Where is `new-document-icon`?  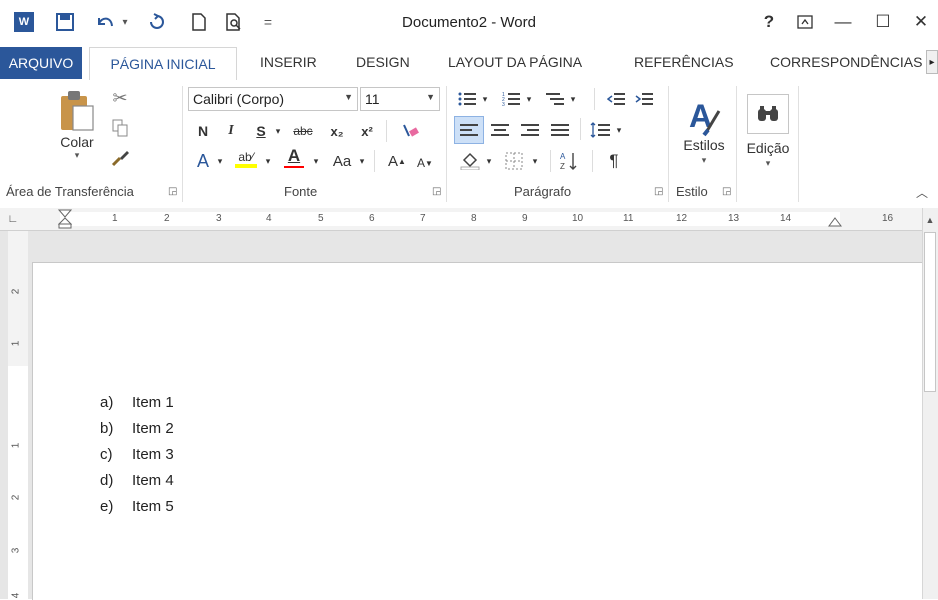
new-document-icon is located at coordinates (199, 22).